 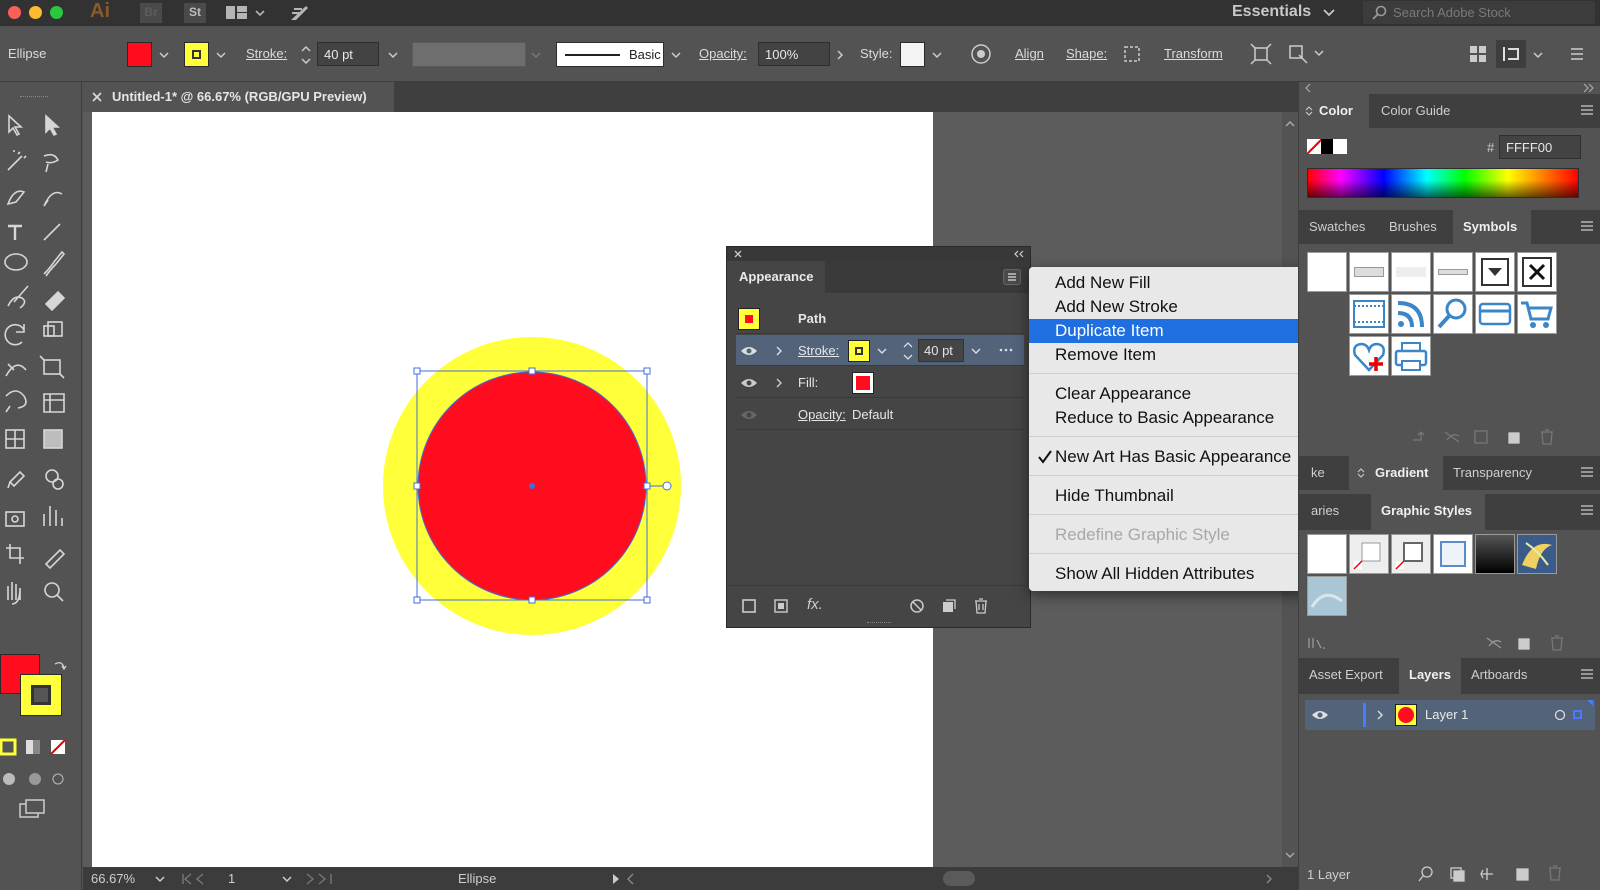 I want to click on layer-name: Layer 1, so click(x=1446, y=714).